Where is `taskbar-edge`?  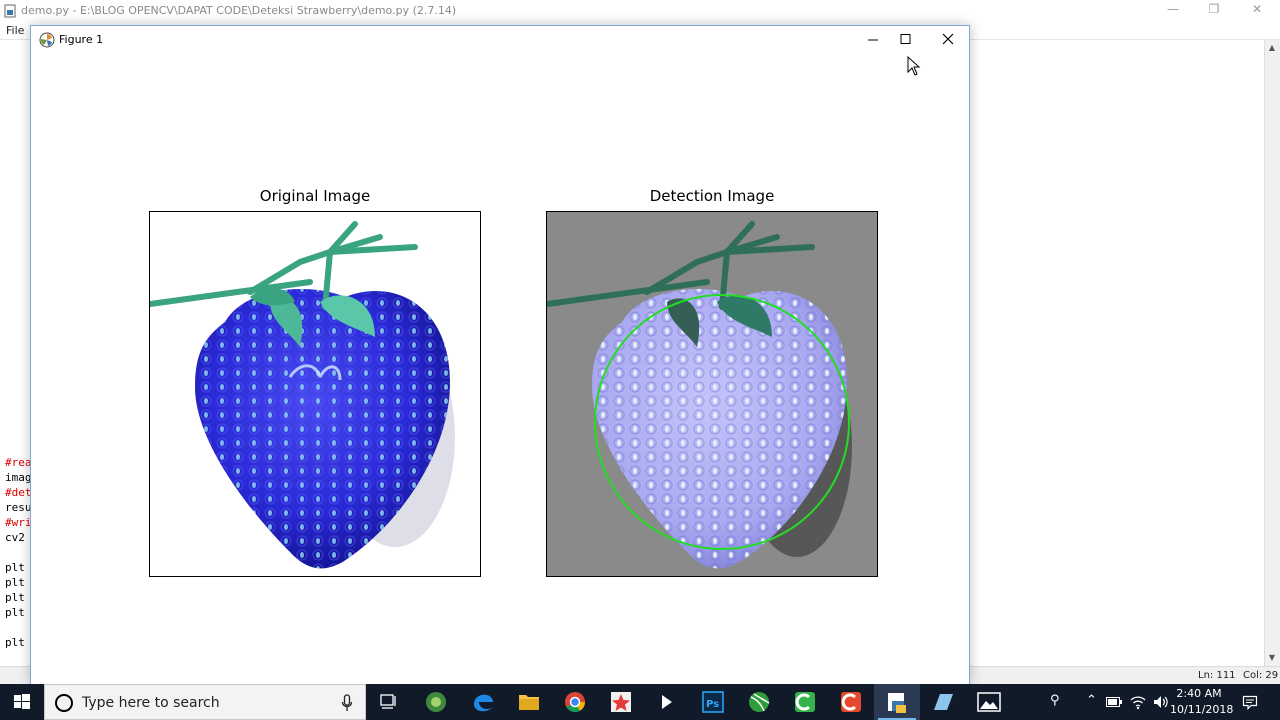
taskbar-edge is located at coordinates (483, 702).